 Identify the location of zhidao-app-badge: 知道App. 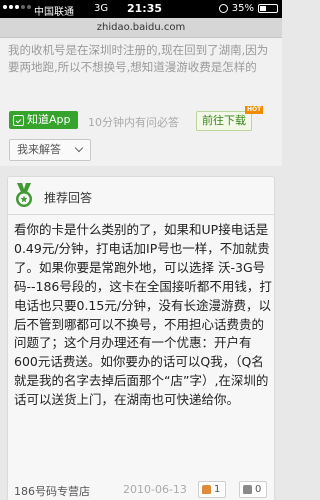
(43, 120).